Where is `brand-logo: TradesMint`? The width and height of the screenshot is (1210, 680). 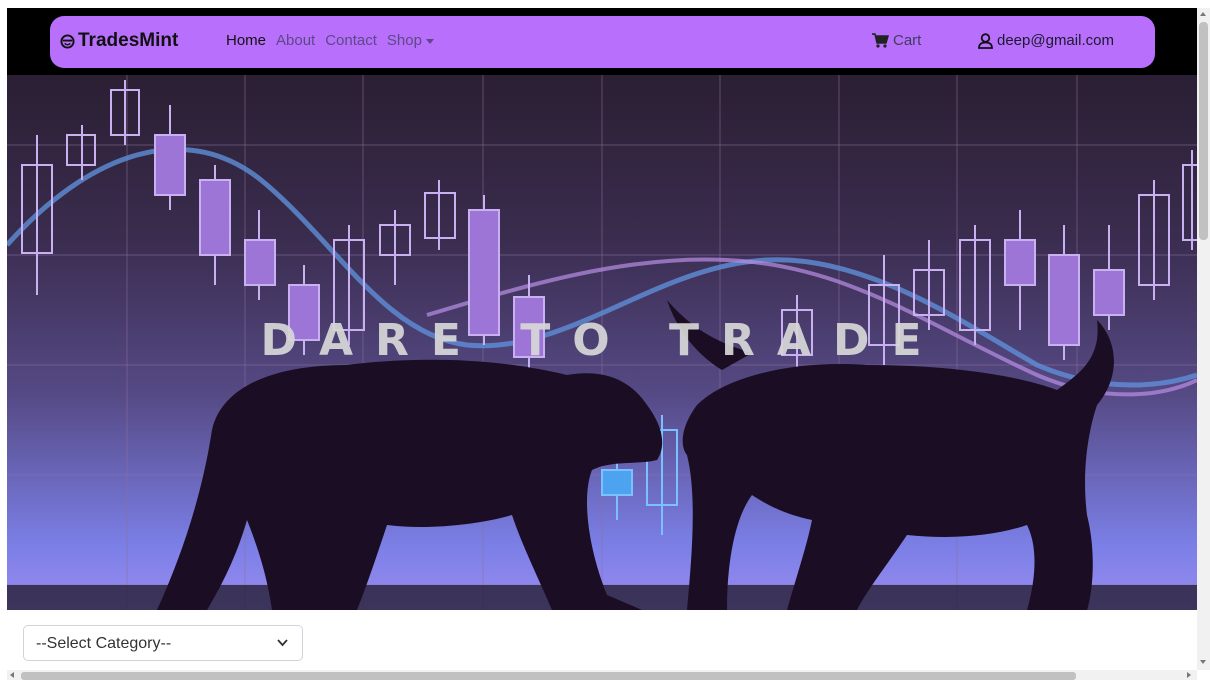 brand-logo: TradesMint is located at coordinates (119, 41).